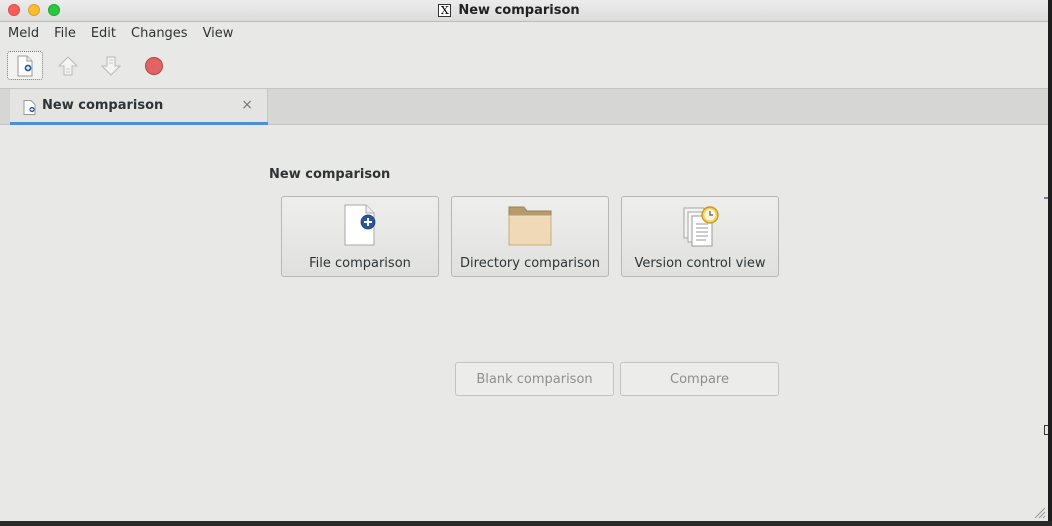  Describe the element at coordinates (360, 225) in the screenshot. I see `file-add-icon` at that location.